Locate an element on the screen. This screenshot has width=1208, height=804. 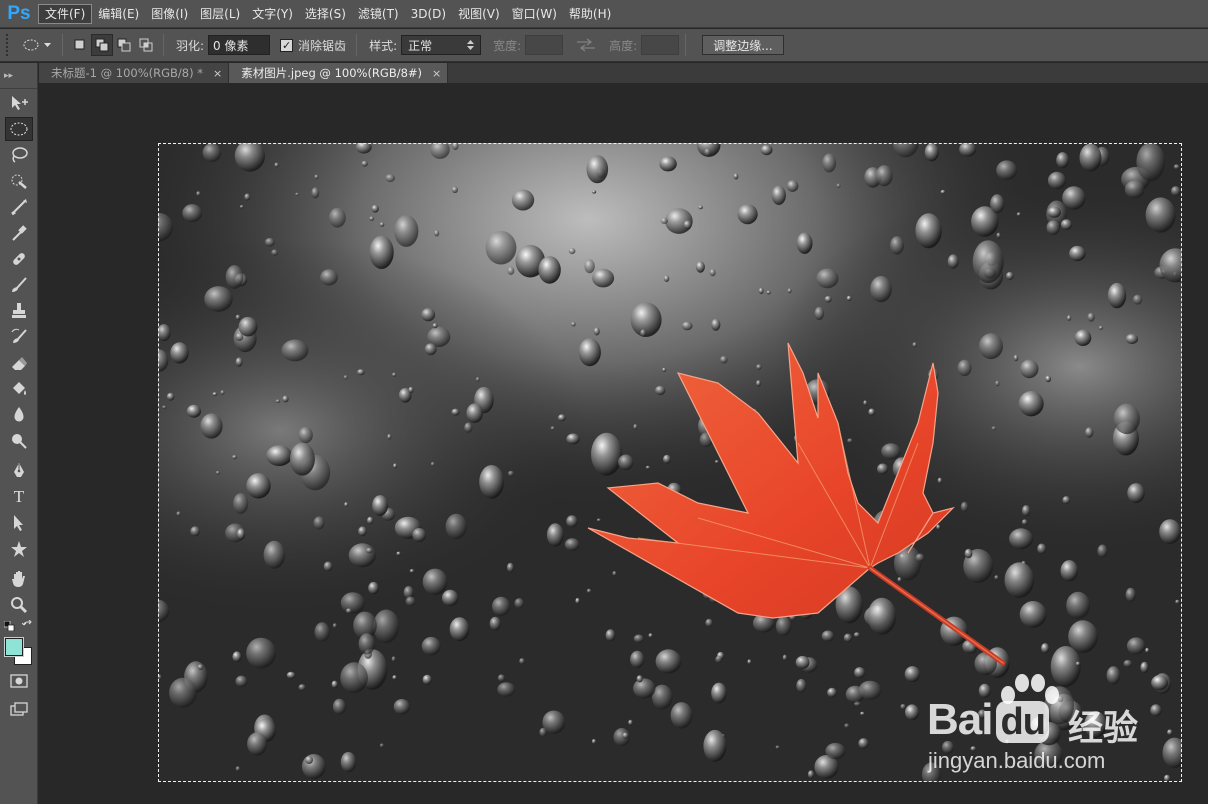
menu-select: 选择(S) is located at coordinates (325, 14).